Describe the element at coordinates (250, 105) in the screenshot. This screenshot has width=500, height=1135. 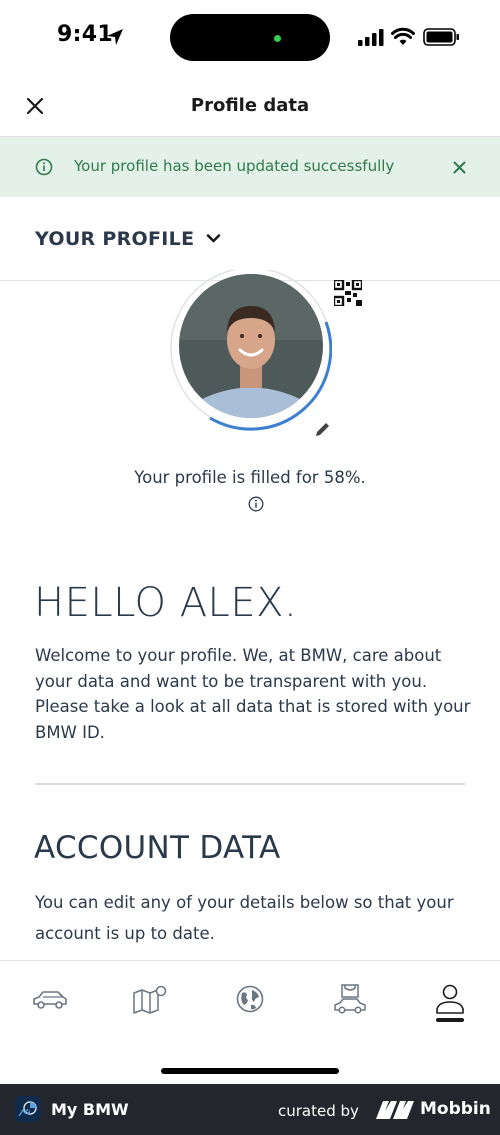
I see `page-title: Profile data` at that location.